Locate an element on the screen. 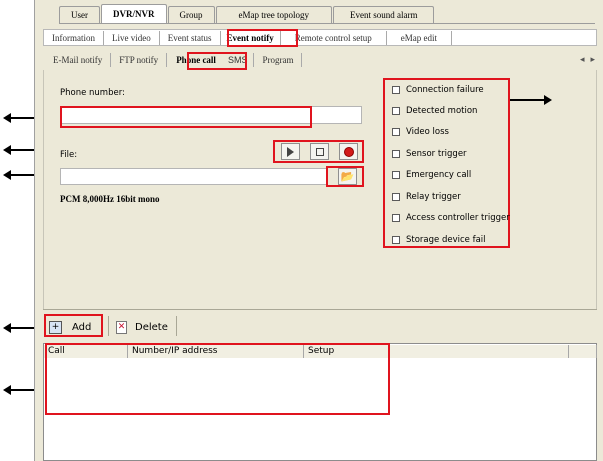 The height and width of the screenshot is (461, 603). event-label: Emergency call is located at coordinates (439, 175).